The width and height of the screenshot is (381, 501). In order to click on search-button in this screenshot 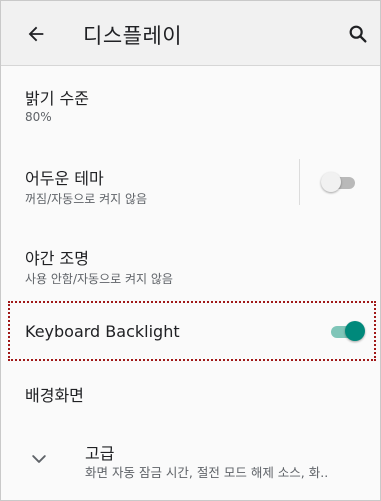, I will do `click(358, 34)`.